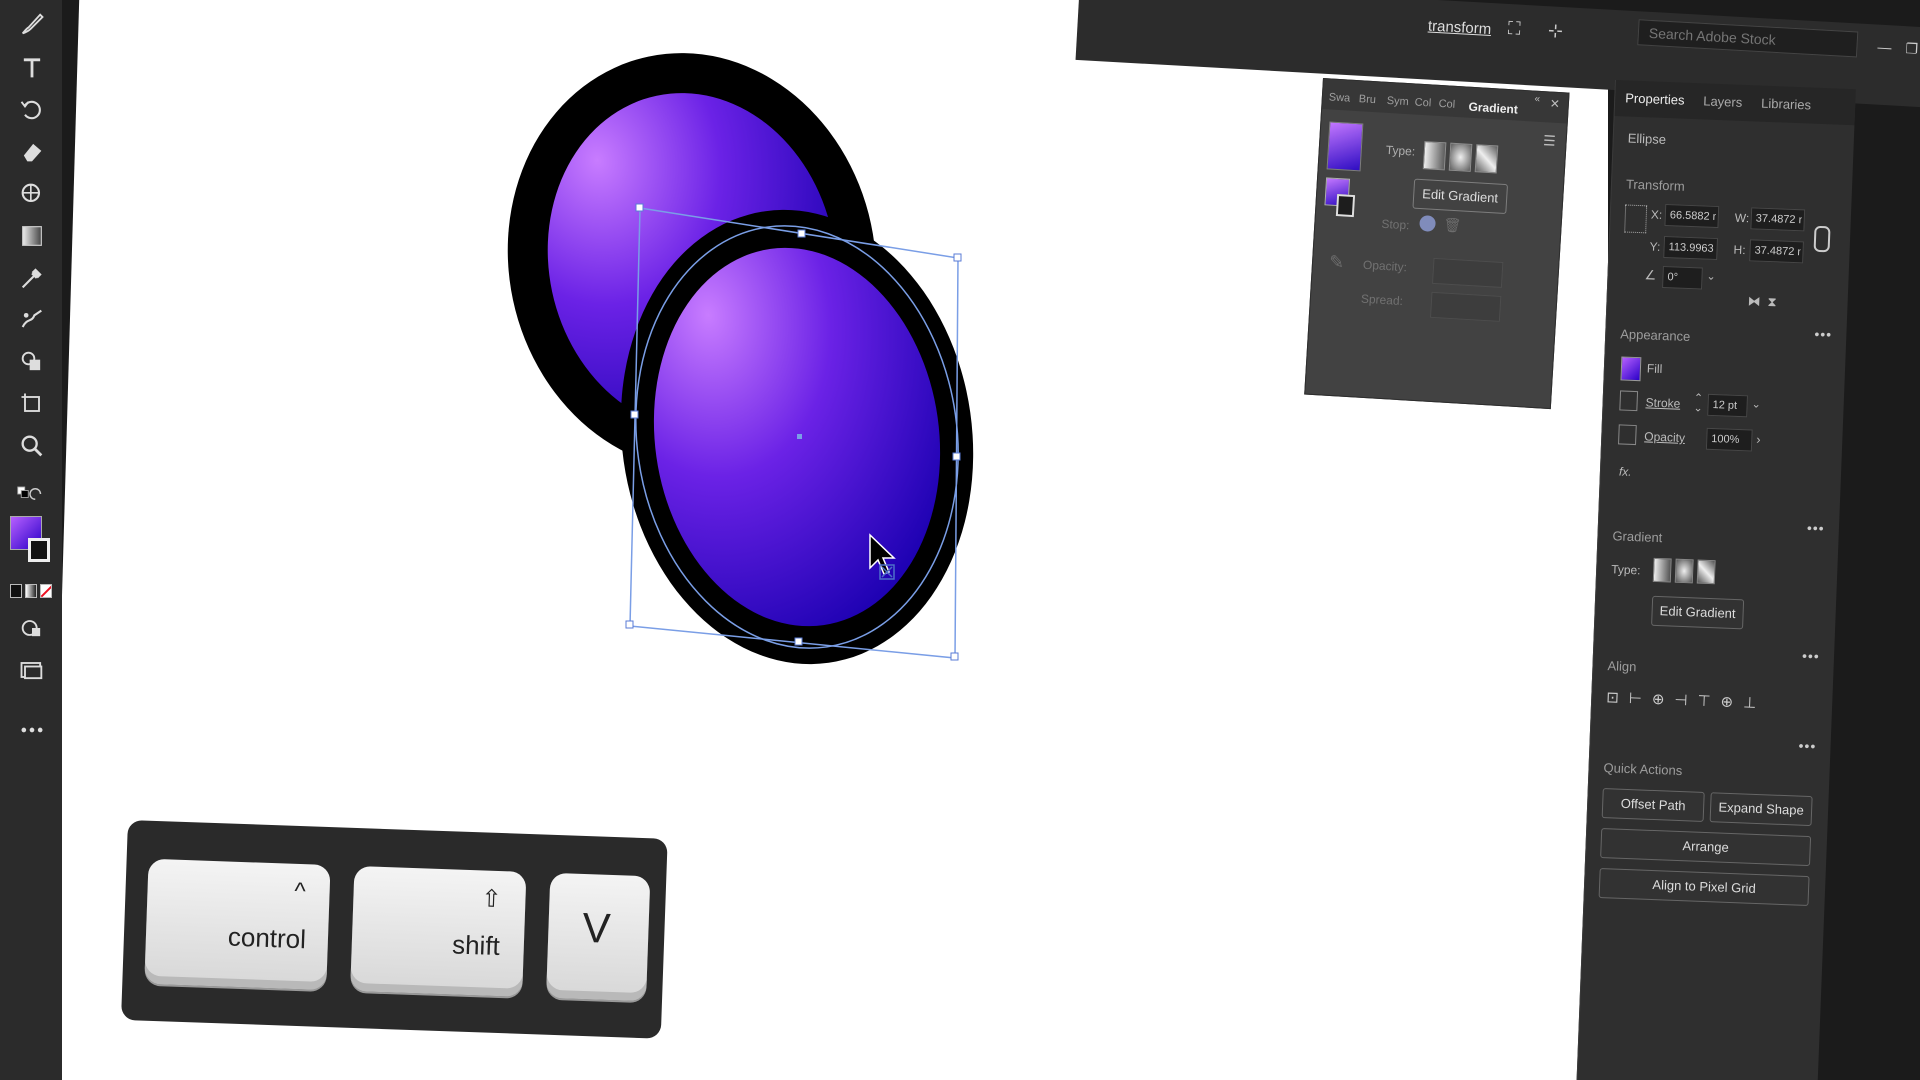 The height and width of the screenshot is (1080, 1920). What do you see at coordinates (1465, 306) in the screenshot?
I see `spread-field` at bounding box center [1465, 306].